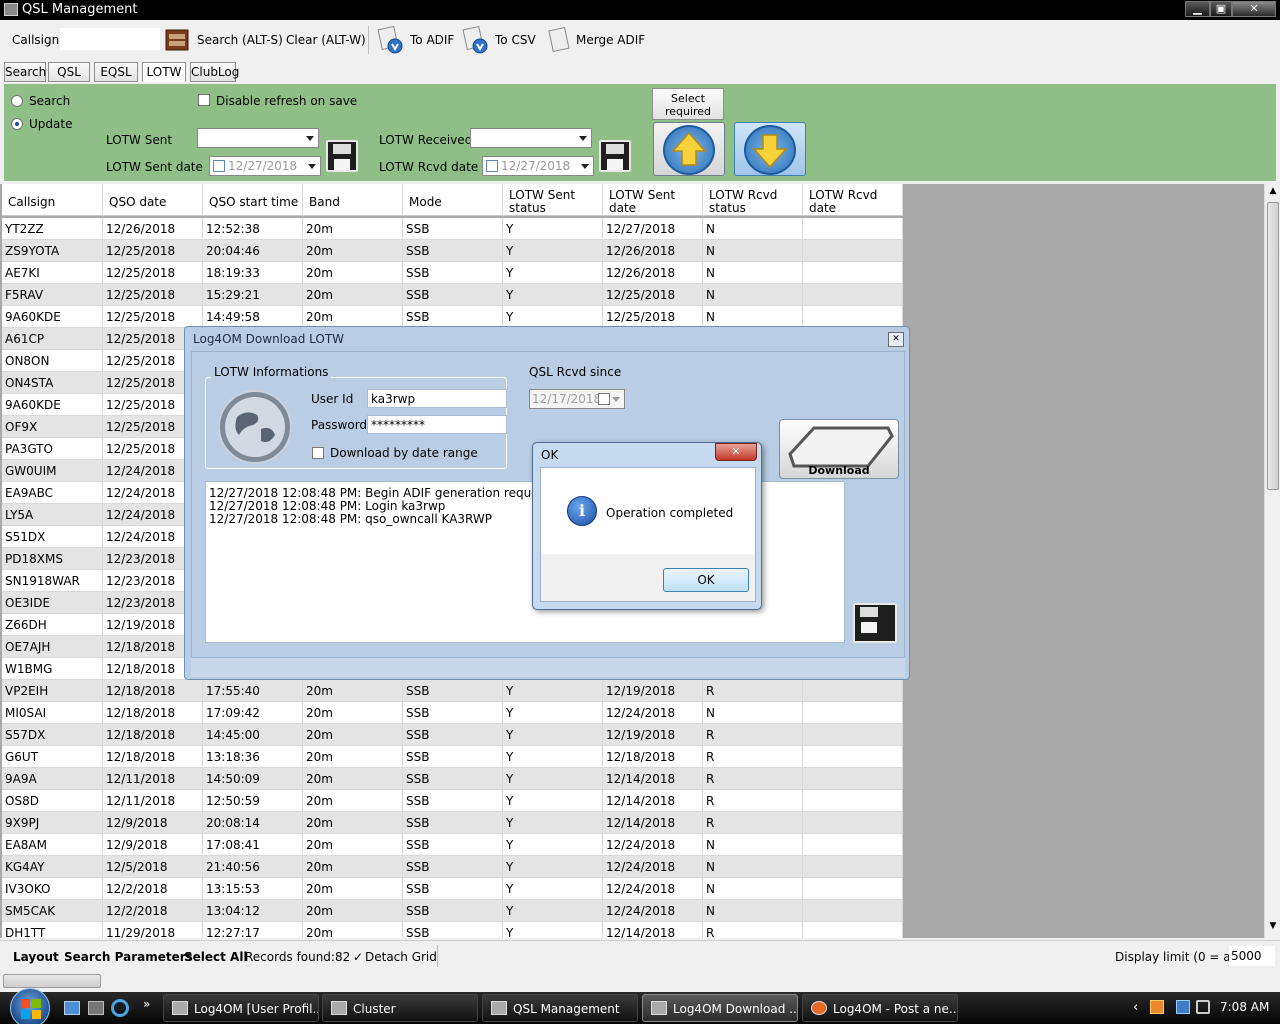 The height and width of the screenshot is (1024, 1280). I want to click on volume-icon, so click(1203, 1007).